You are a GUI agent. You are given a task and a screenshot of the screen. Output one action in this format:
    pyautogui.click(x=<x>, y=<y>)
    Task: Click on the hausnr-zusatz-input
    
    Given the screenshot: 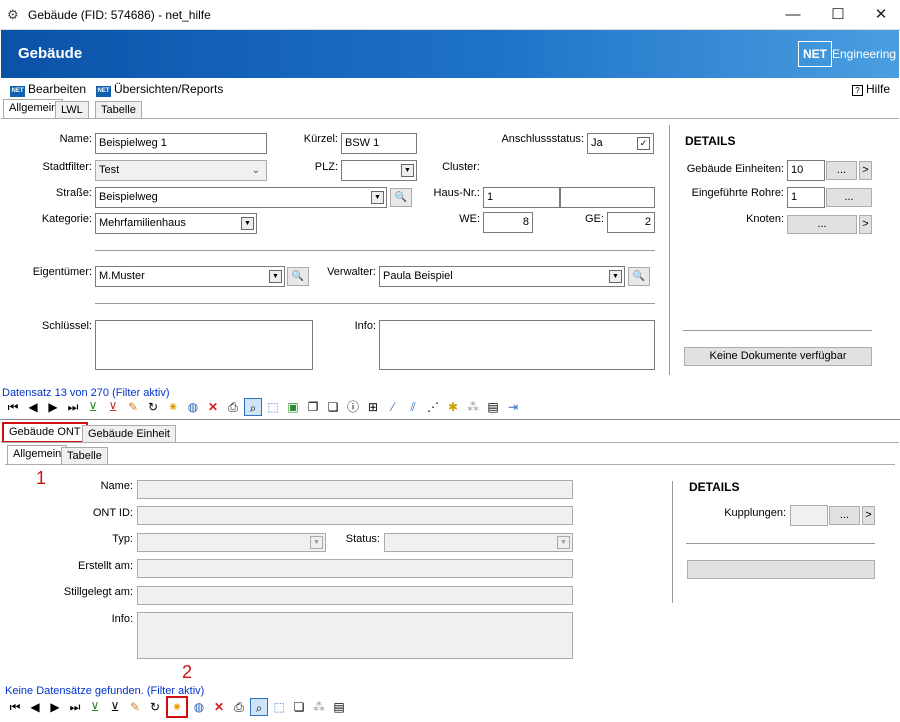 What is the action you would take?
    pyautogui.click(x=607, y=197)
    